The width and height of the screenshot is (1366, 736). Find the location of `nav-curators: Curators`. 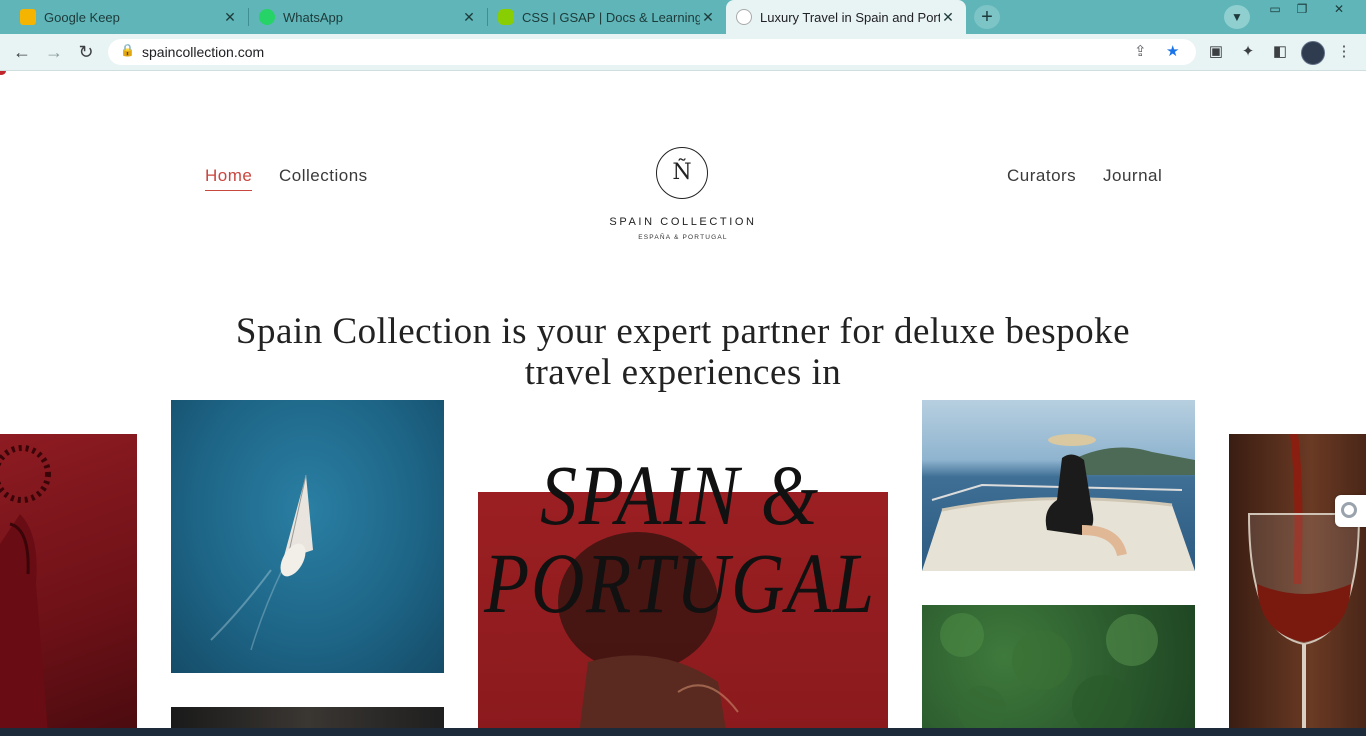

nav-curators: Curators is located at coordinates (1041, 176).